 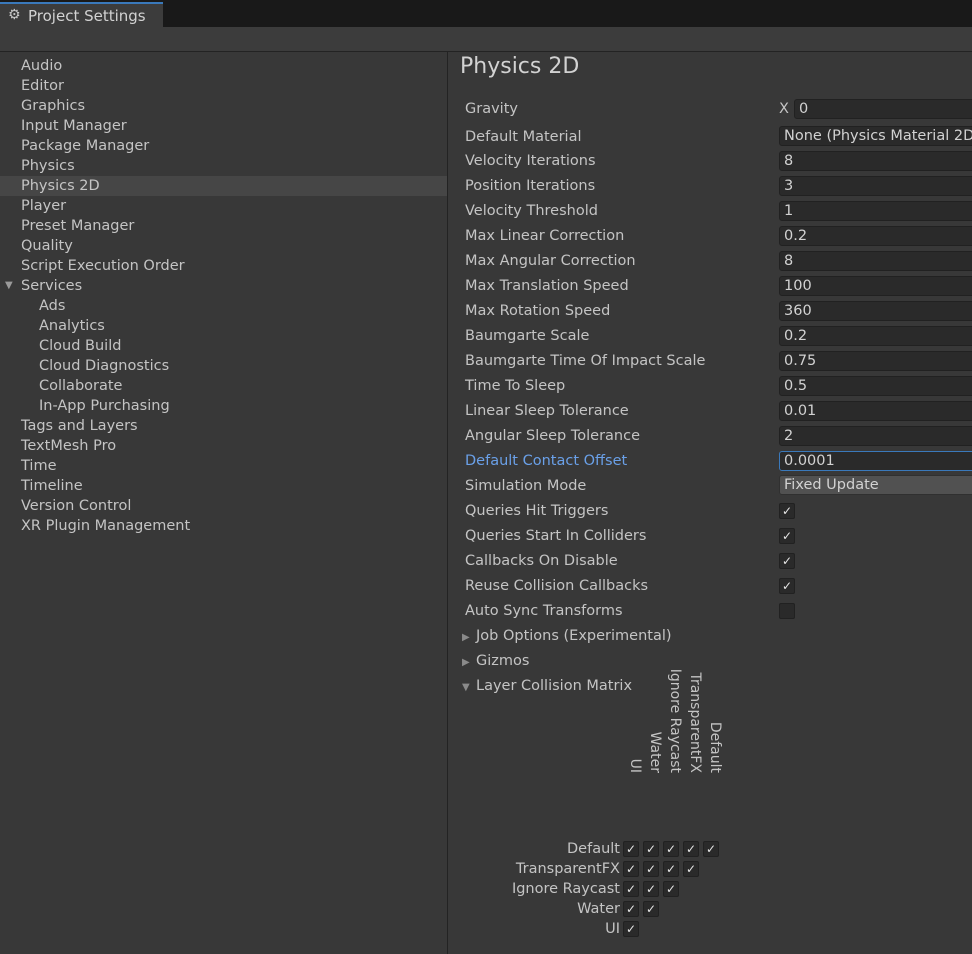 I want to click on matrix-checkbox-transparentfx-transparentfx: ✓, so click(x=691, y=869).